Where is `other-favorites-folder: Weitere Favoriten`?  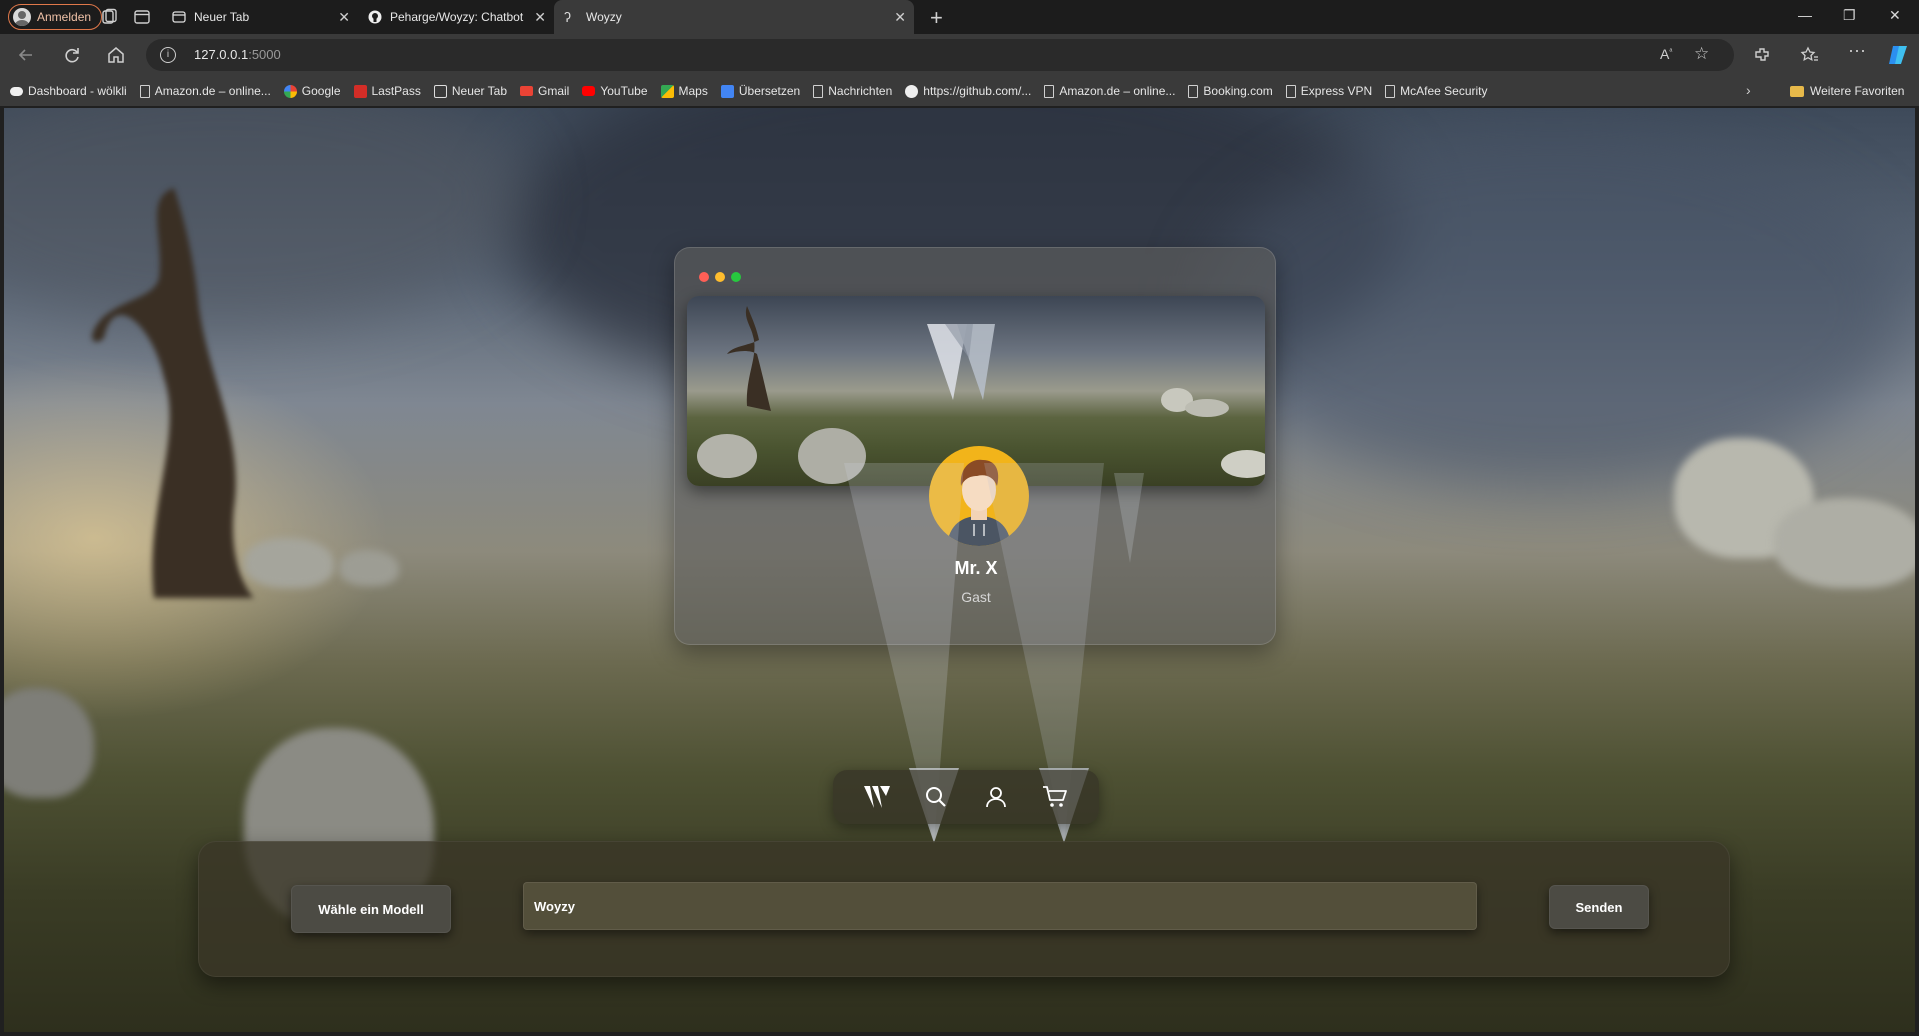 other-favorites-folder: Weitere Favoriten is located at coordinates (1847, 91).